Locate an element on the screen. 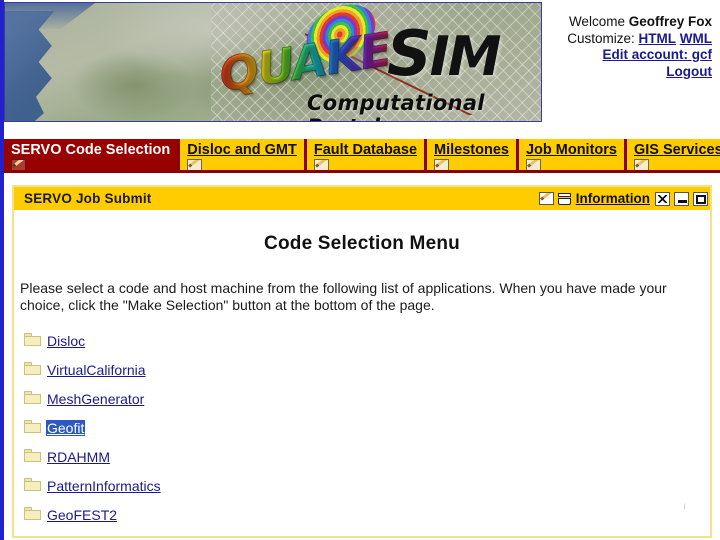 The height and width of the screenshot is (540, 720). tab-label: Job Monitors is located at coordinates (571, 150).